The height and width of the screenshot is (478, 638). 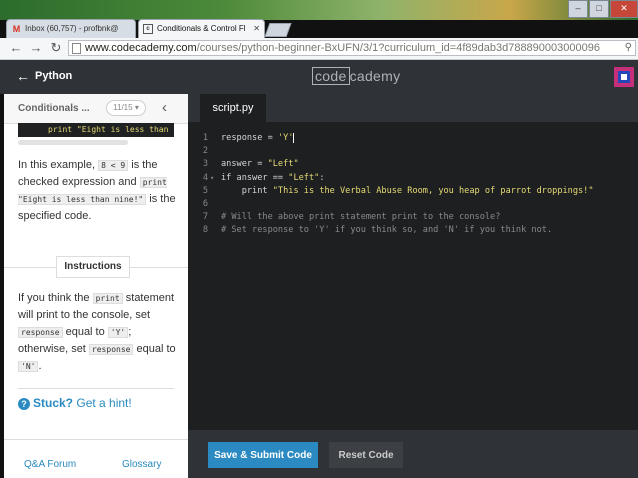 What do you see at coordinates (75, 403) in the screenshot?
I see `hint-link: ? Stuck? Get a hint!` at bounding box center [75, 403].